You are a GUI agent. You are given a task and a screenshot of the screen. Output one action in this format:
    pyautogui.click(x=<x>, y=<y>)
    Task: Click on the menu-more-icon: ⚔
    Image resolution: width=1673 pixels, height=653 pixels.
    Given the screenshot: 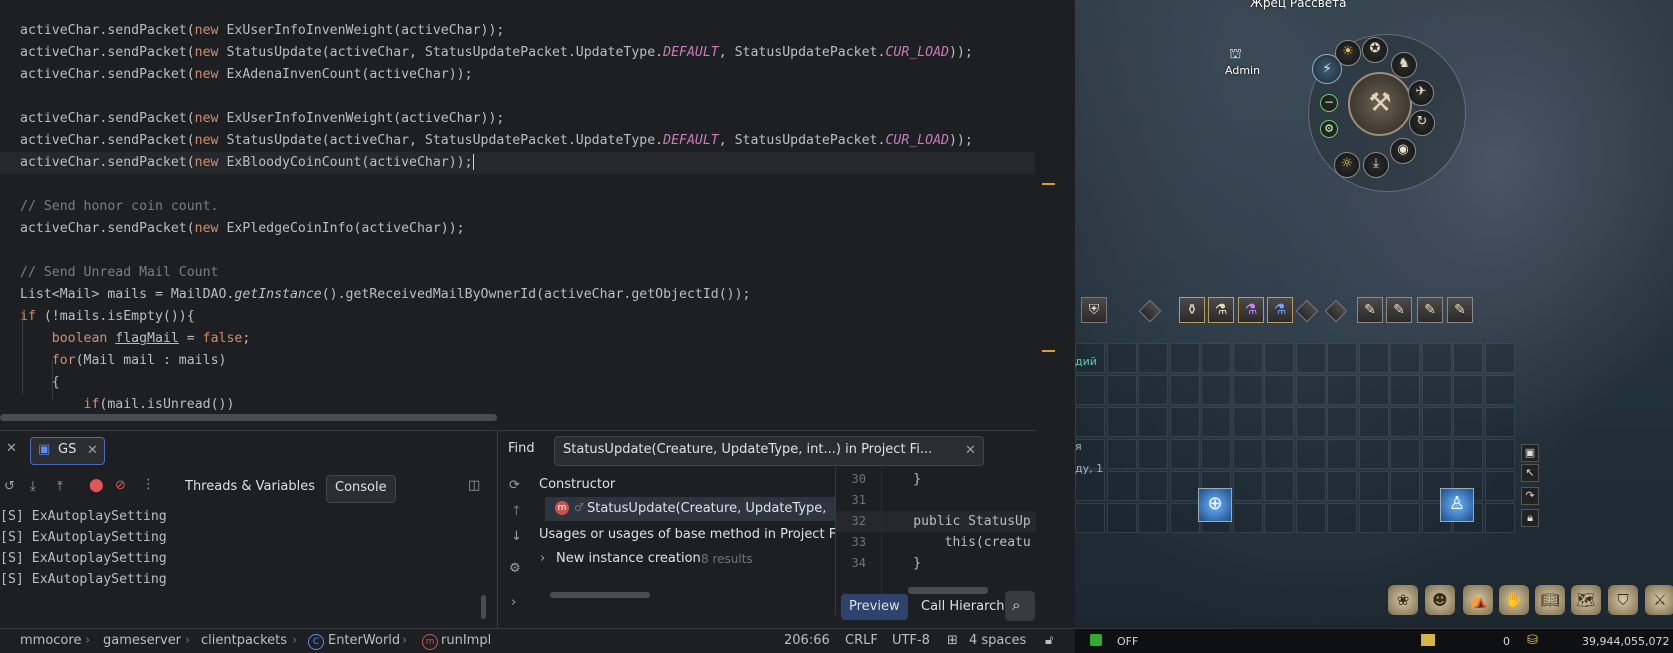 What is the action you would take?
    pyautogui.click(x=1659, y=600)
    